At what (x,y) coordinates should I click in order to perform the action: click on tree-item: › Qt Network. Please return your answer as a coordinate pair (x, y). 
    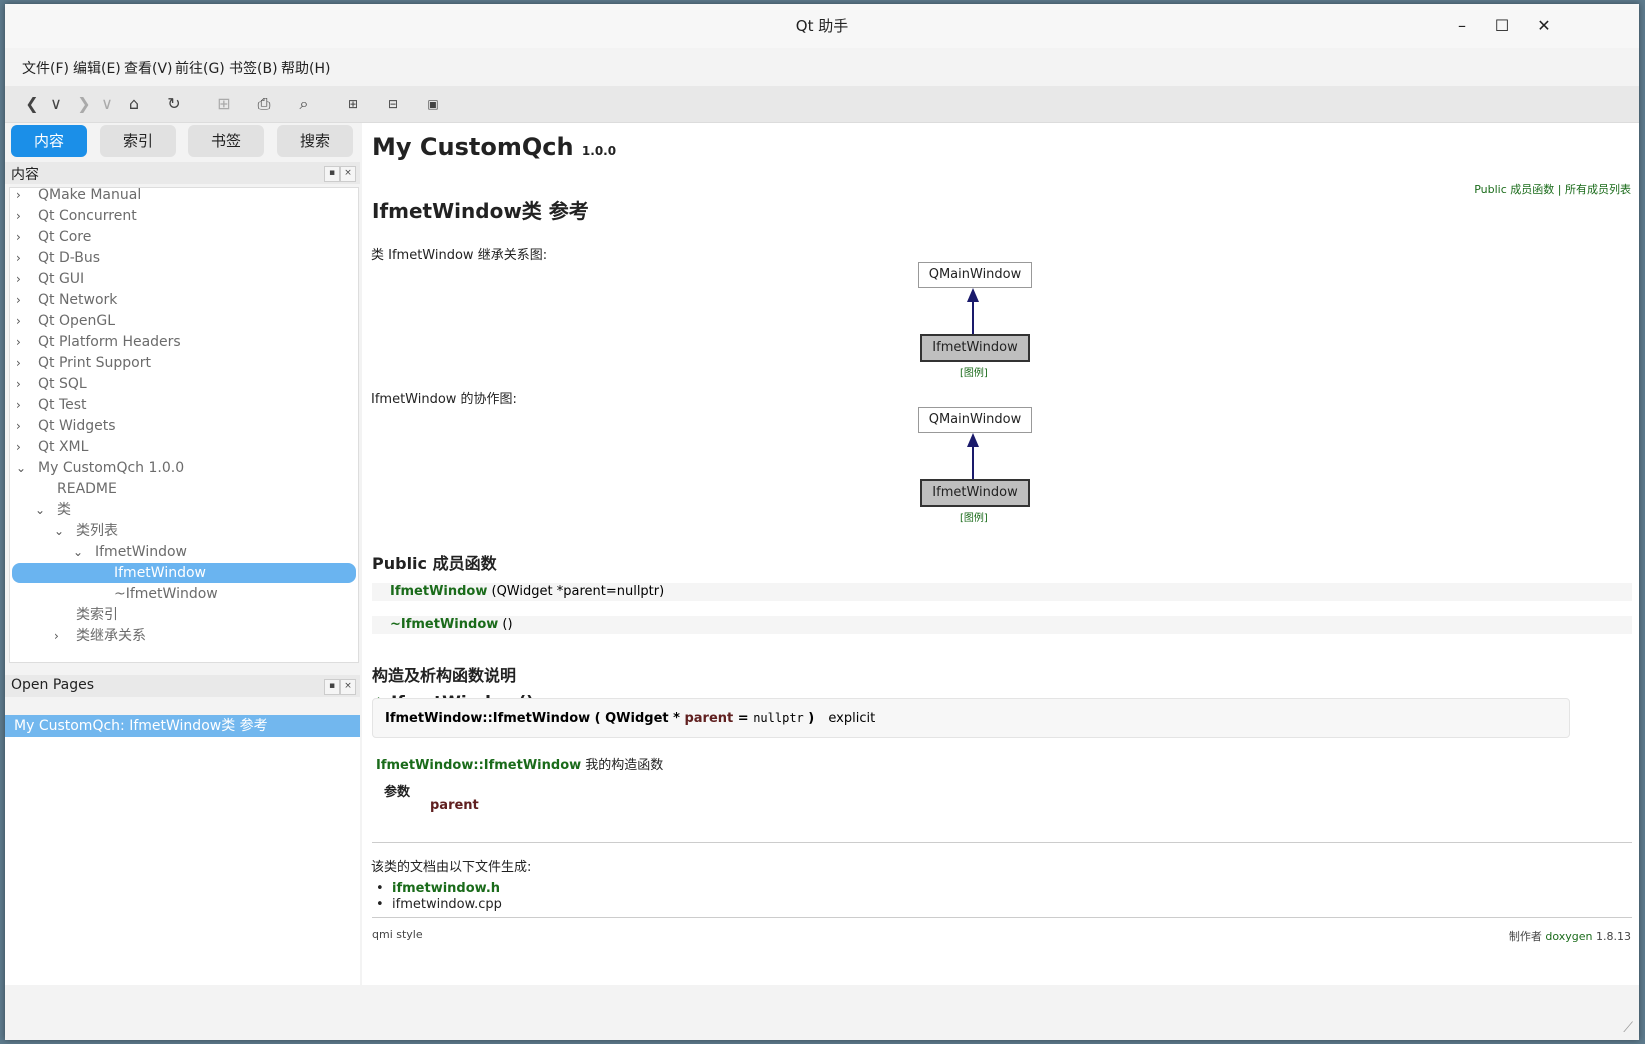
    Looking at the image, I should click on (184, 300).